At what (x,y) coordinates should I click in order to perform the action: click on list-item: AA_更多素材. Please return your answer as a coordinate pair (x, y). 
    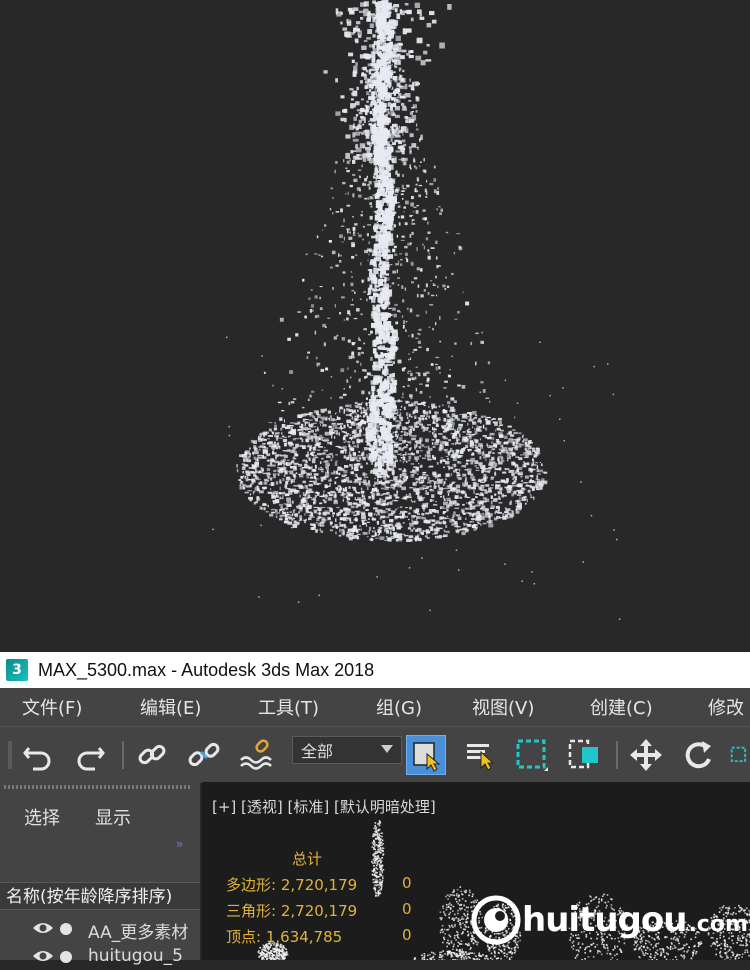
    Looking at the image, I should click on (100, 929).